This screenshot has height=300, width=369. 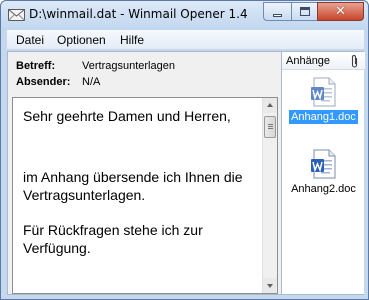 What do you see at coordinates (308, 61) in the screenshot?
I see `attachments-title: Anhänge` at bounding box center [308, 61].